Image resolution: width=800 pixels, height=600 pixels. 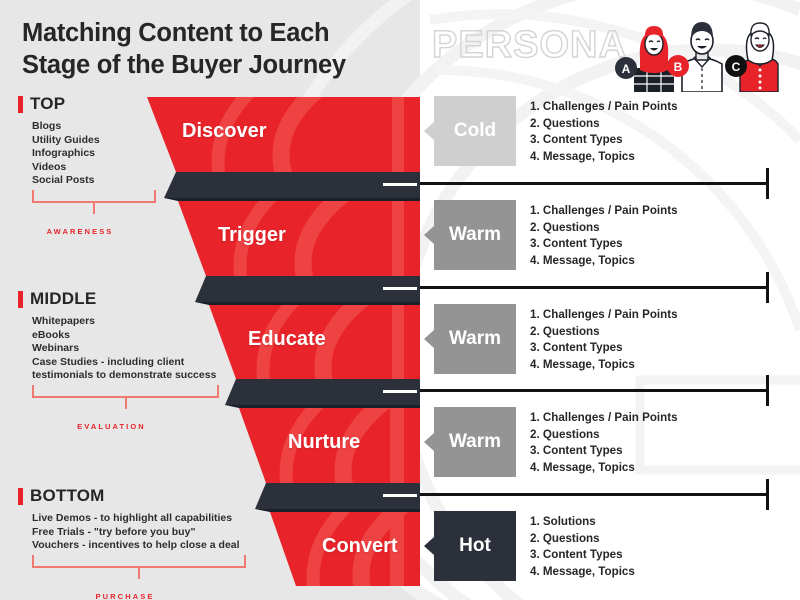 I want to click on persona-avatars: A B C, so click(x=697, y=57).